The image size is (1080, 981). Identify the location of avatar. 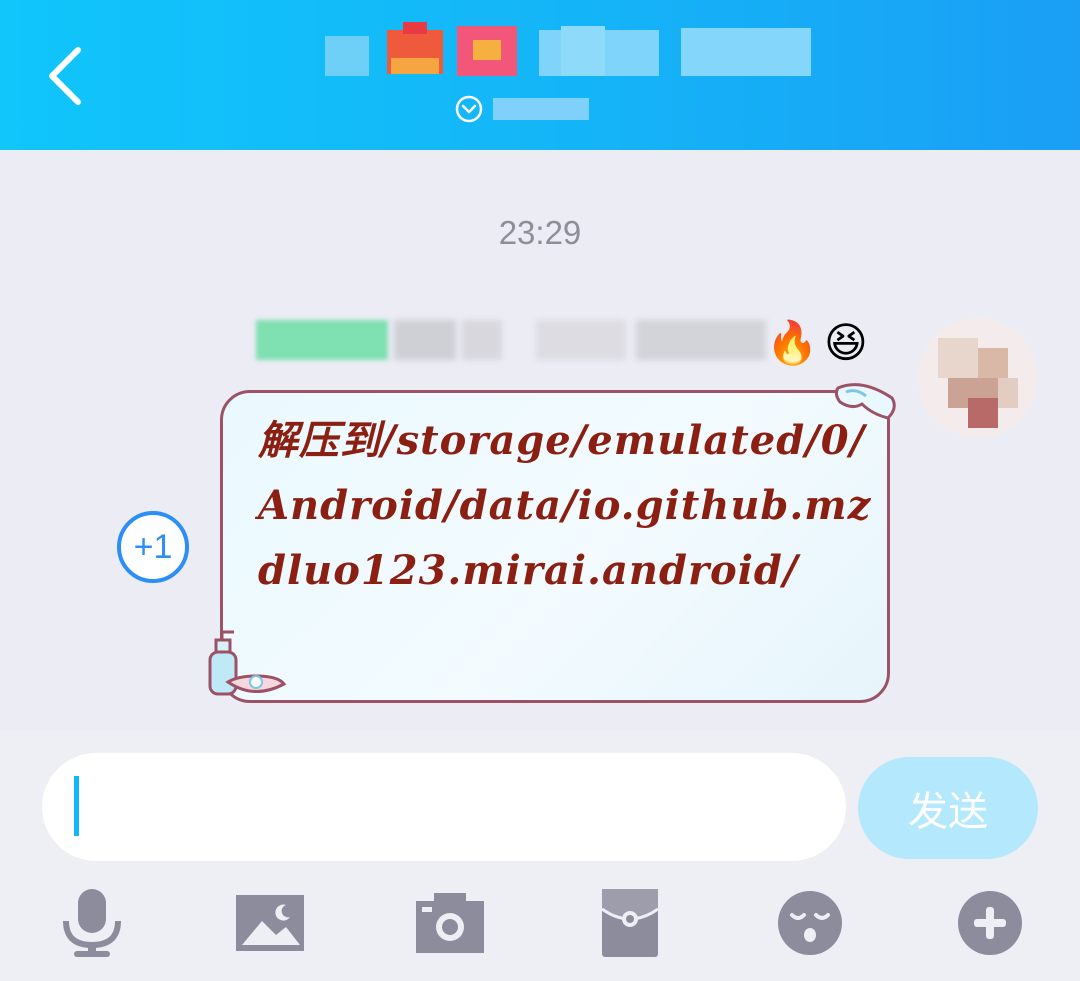
(978, 378).